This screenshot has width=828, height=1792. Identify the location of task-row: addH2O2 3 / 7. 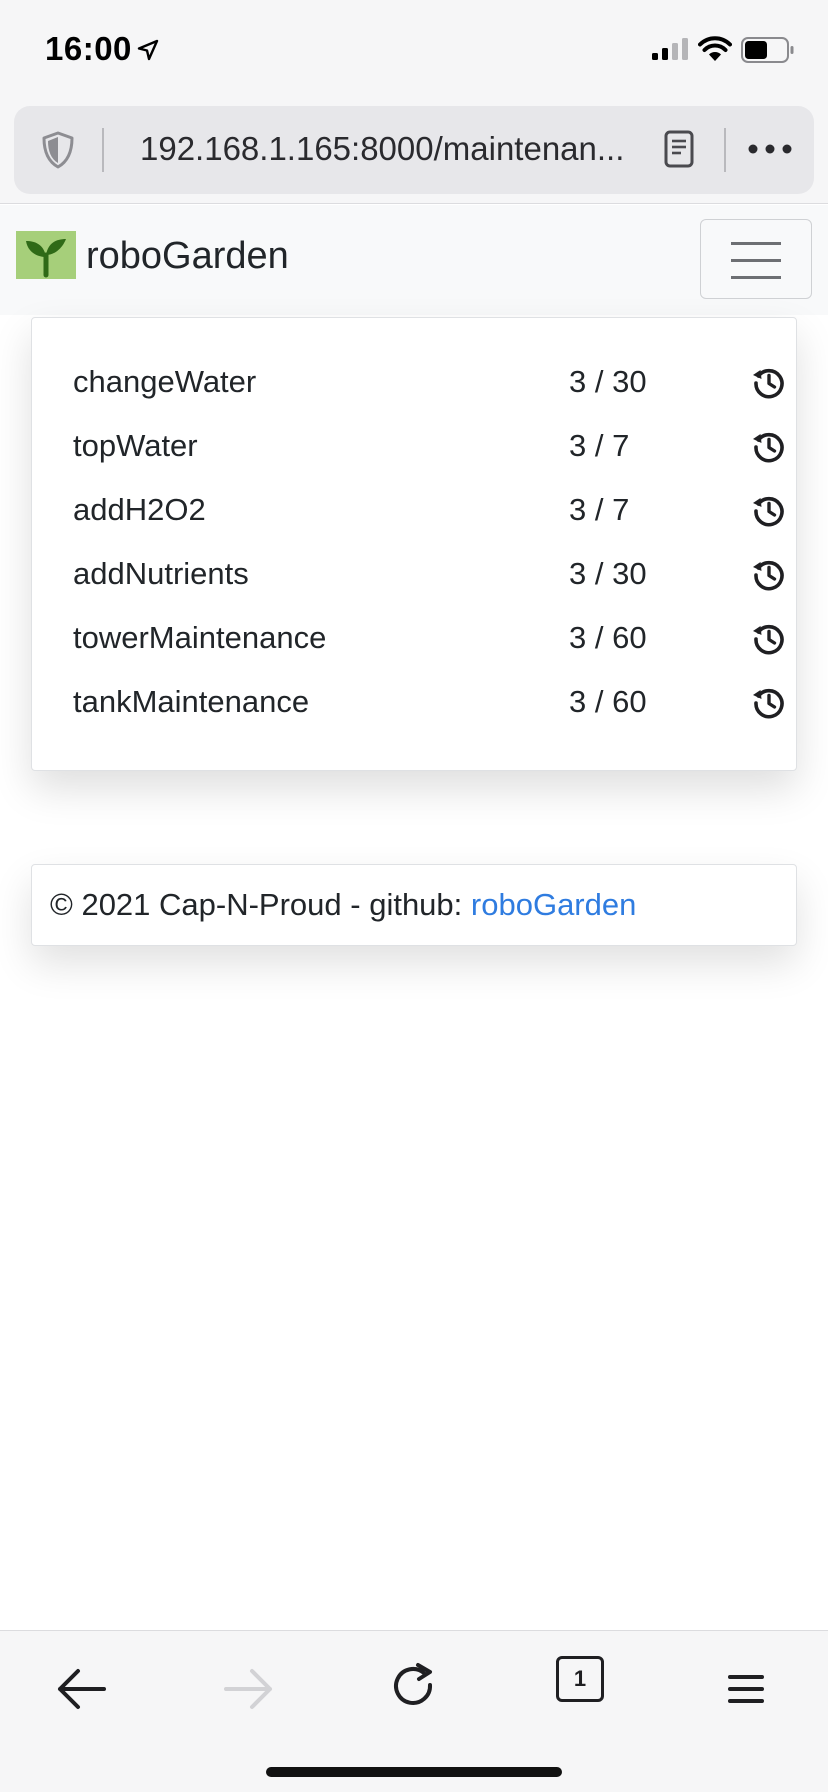
(415, 512).